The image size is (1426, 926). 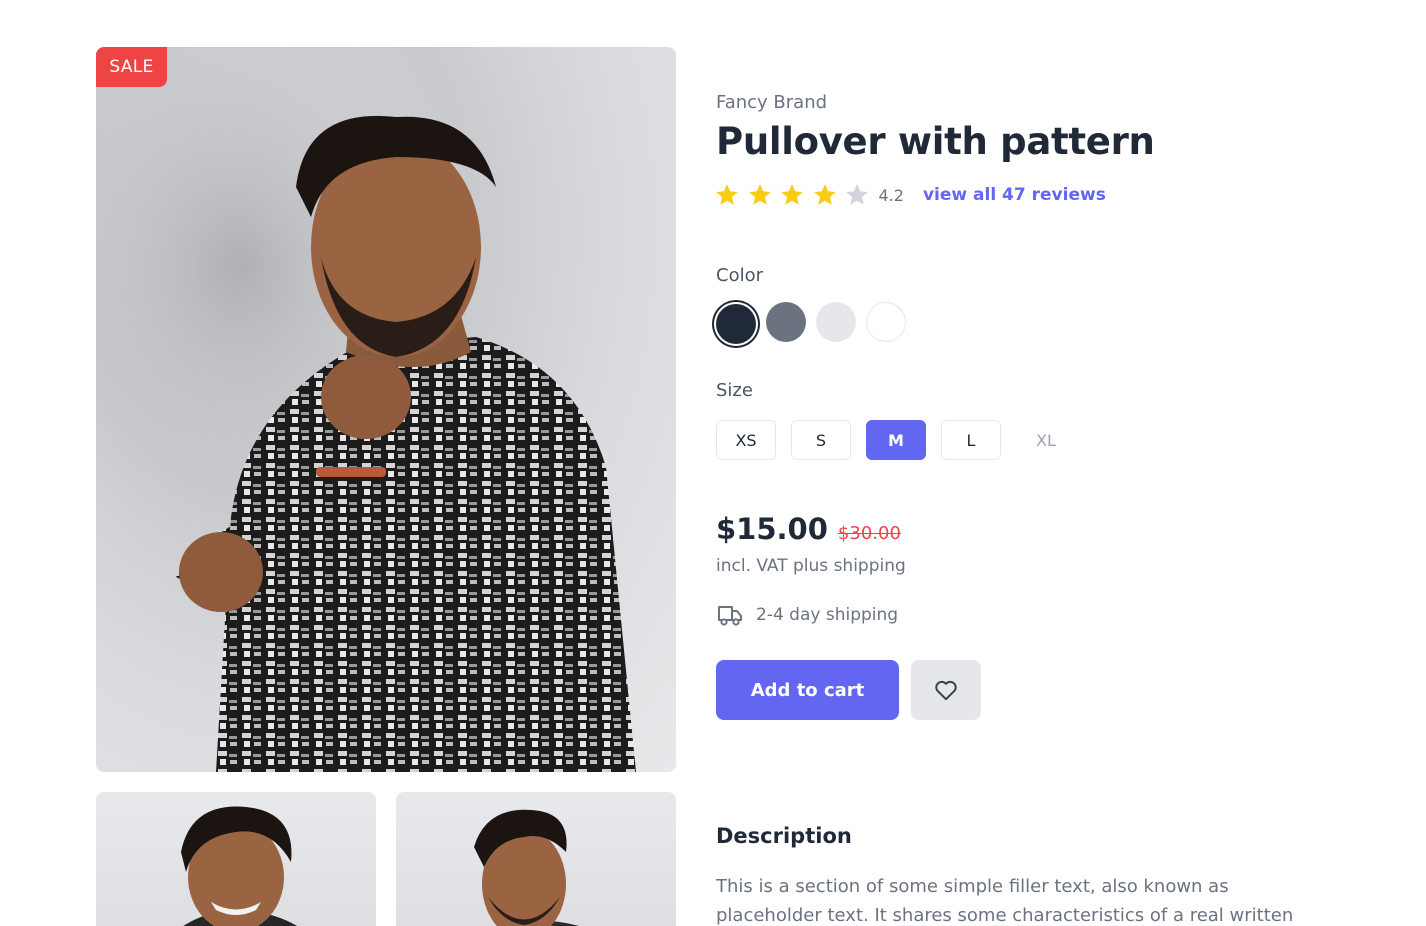 I want to click on price-row: $15.00 $30.00, so click(x=808, y=529).